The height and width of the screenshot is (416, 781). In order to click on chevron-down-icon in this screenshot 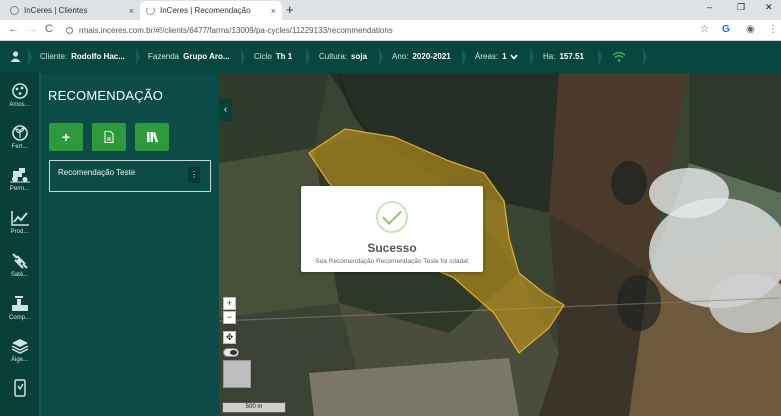, I will do `click(513, 56)`.